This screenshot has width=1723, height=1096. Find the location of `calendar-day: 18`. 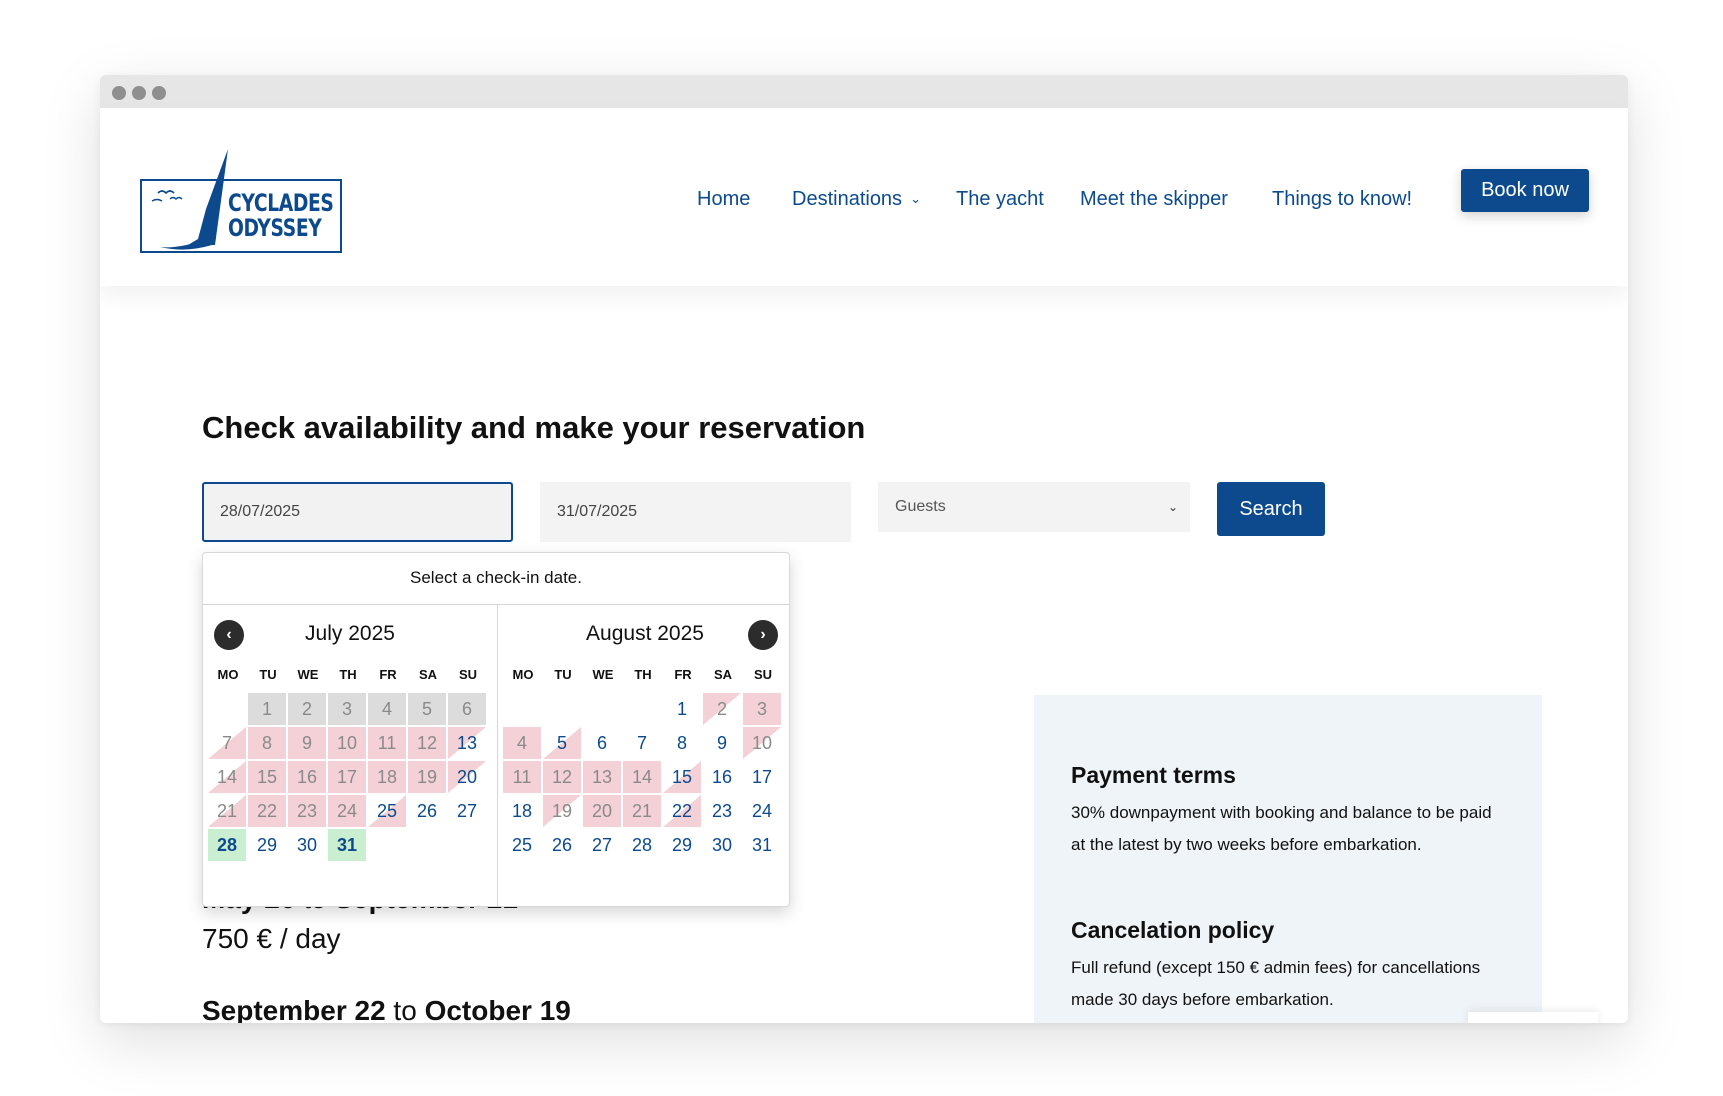

calendar-day: 18 is located at coordinates (522, 811).